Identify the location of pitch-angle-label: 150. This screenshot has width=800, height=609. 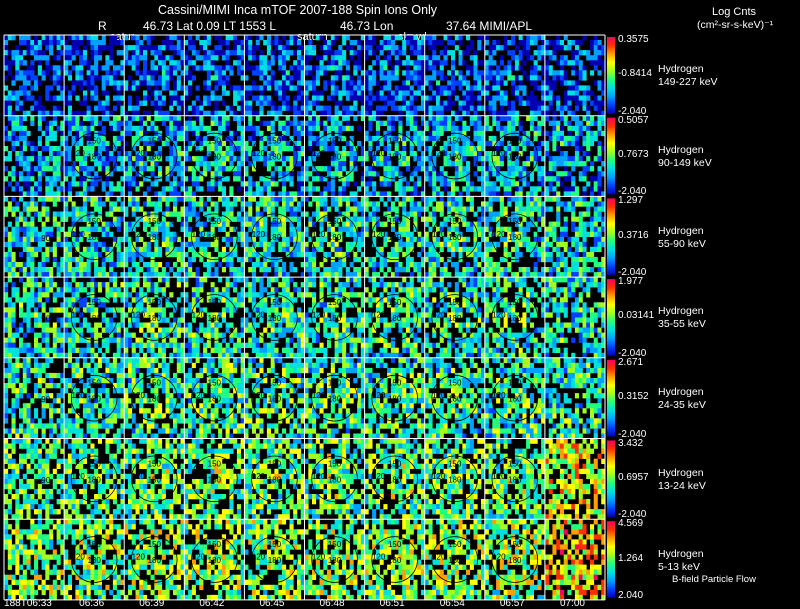
(335, 140).